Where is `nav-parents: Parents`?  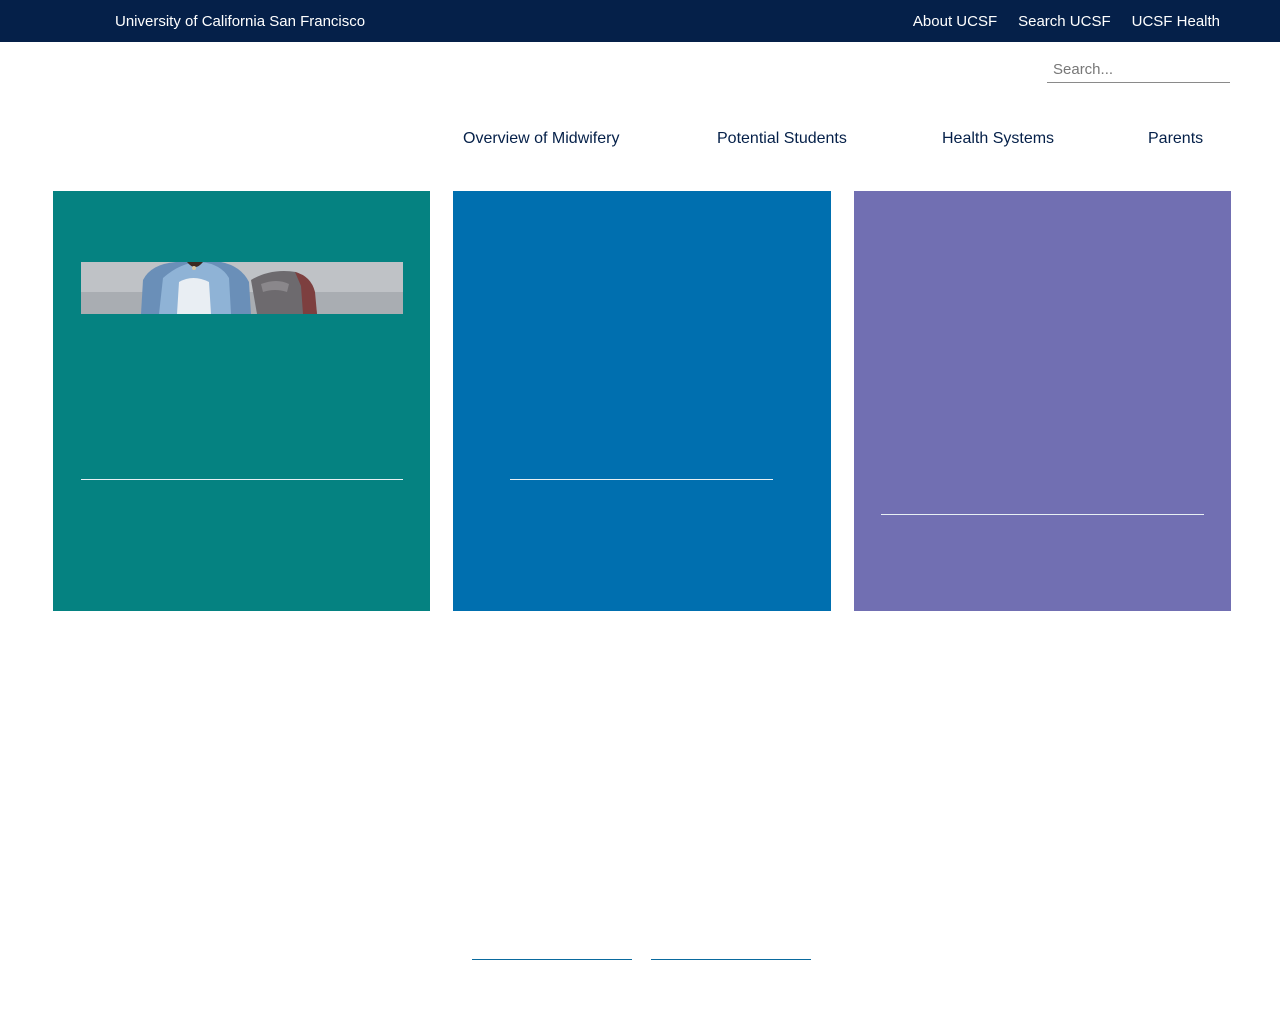 nav-parents: Parents is located at coordinates (1175, 139).